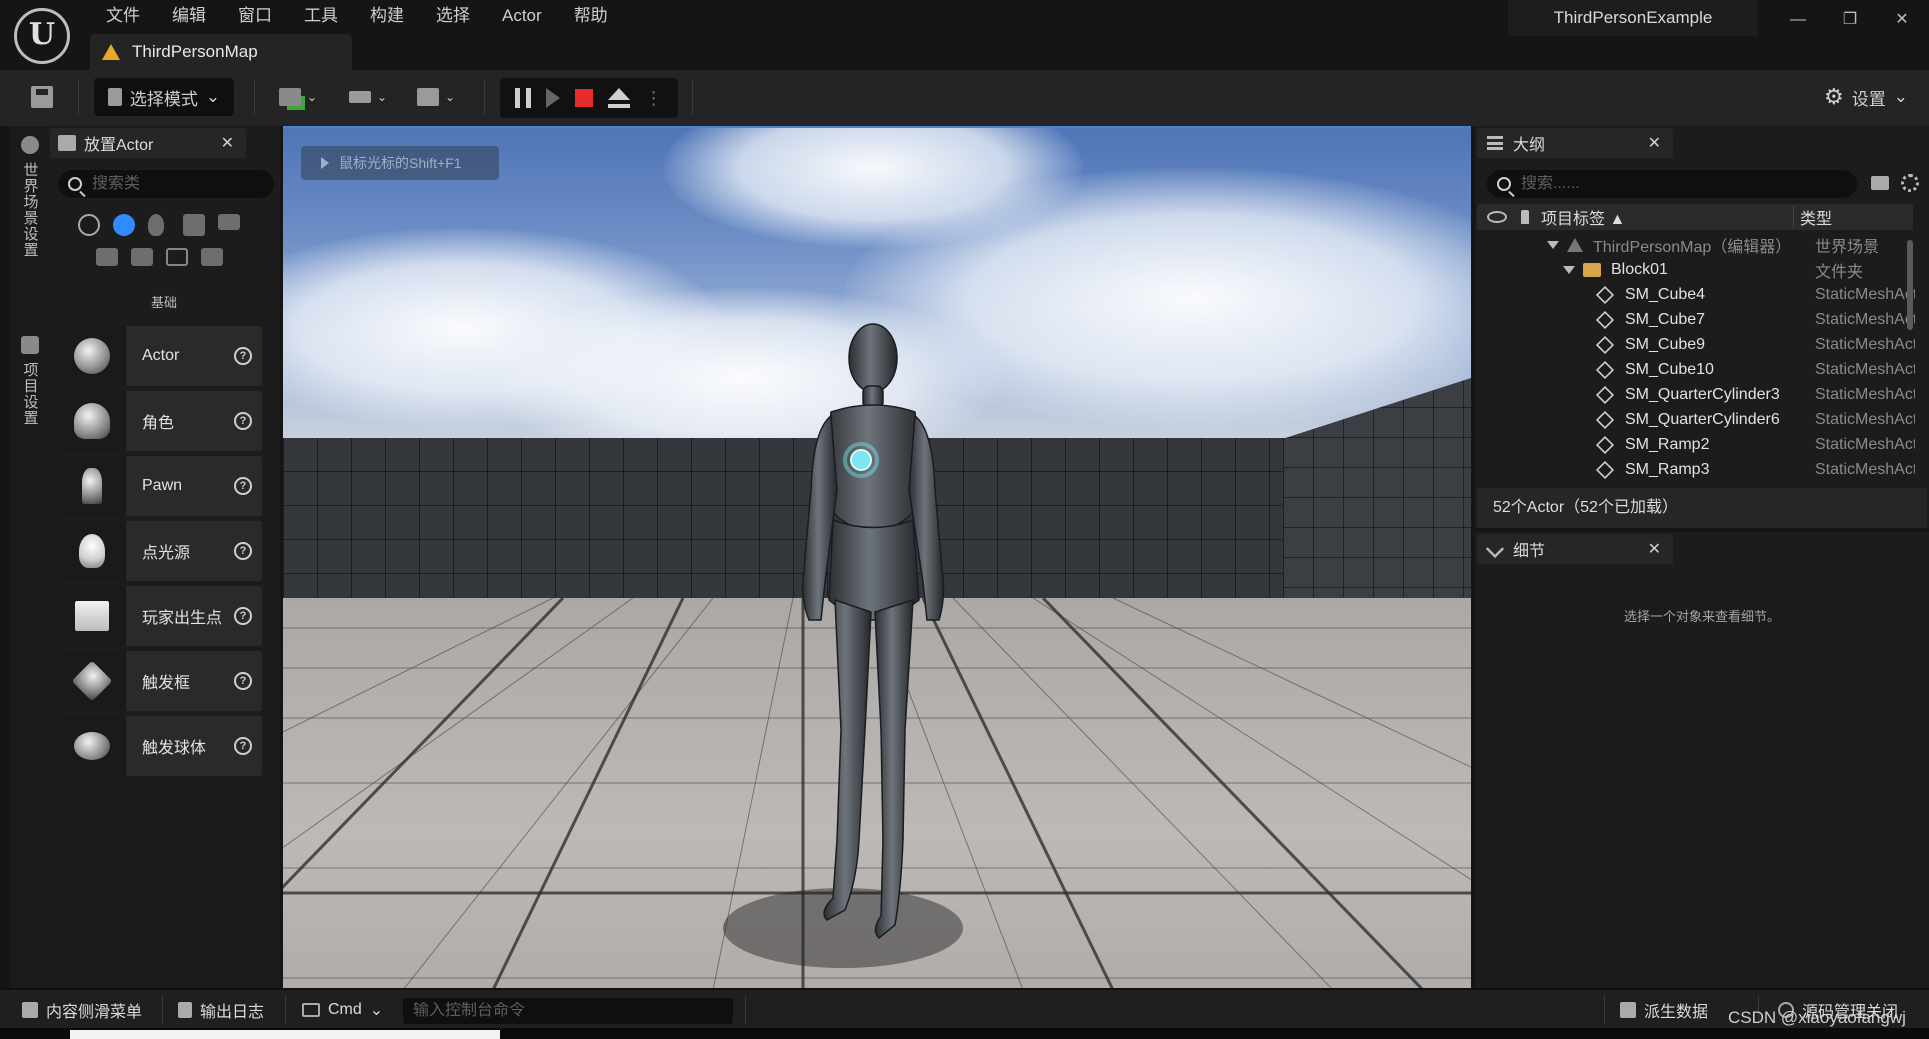 This screenshot has height=1039, width=1929. I want to click on project-settings-label: 项目设置, so click(30, 394).